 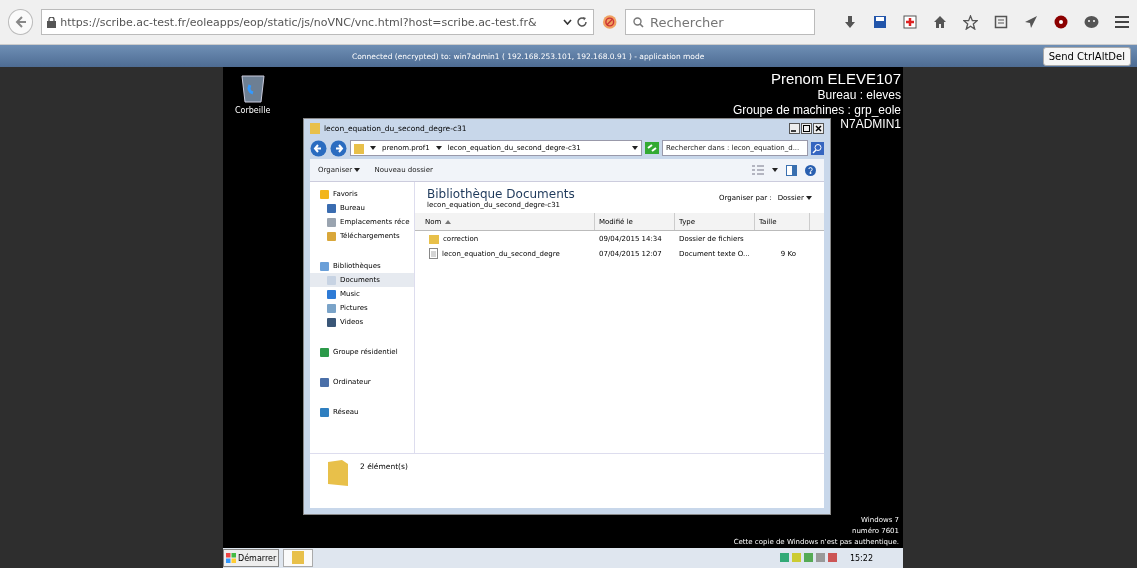 What do you see at coordinates (501, 194) in the screenshot?
I see `library-title: Bibliothèque Documents` at bounding box center [501, 194].